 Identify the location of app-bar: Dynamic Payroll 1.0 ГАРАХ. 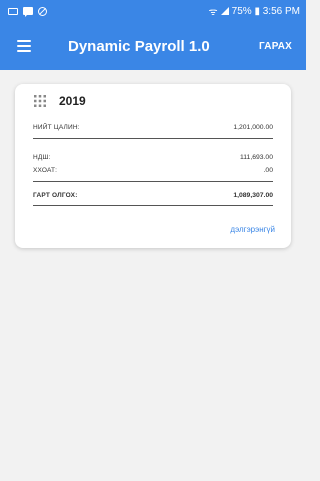
(153, 46).